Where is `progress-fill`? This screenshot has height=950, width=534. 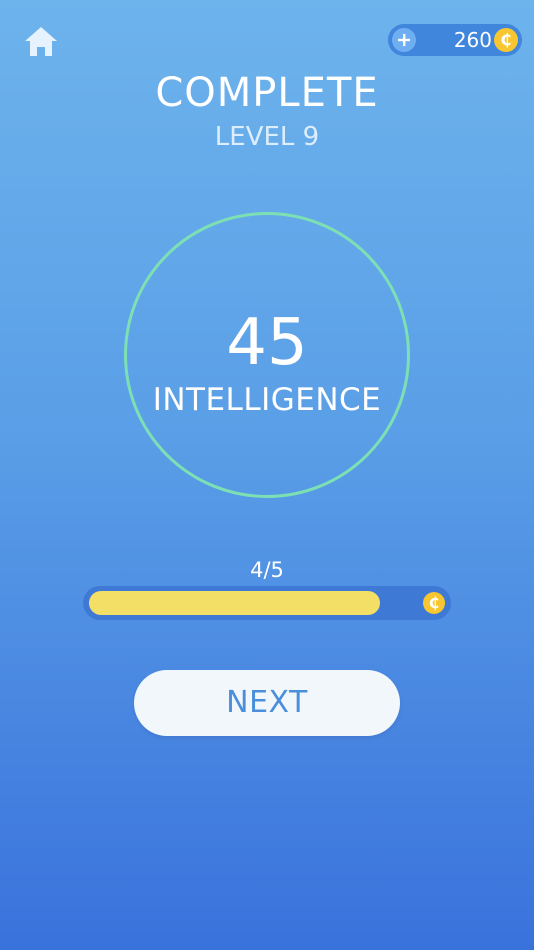
progress-fill is located at coordinates (234, 603).